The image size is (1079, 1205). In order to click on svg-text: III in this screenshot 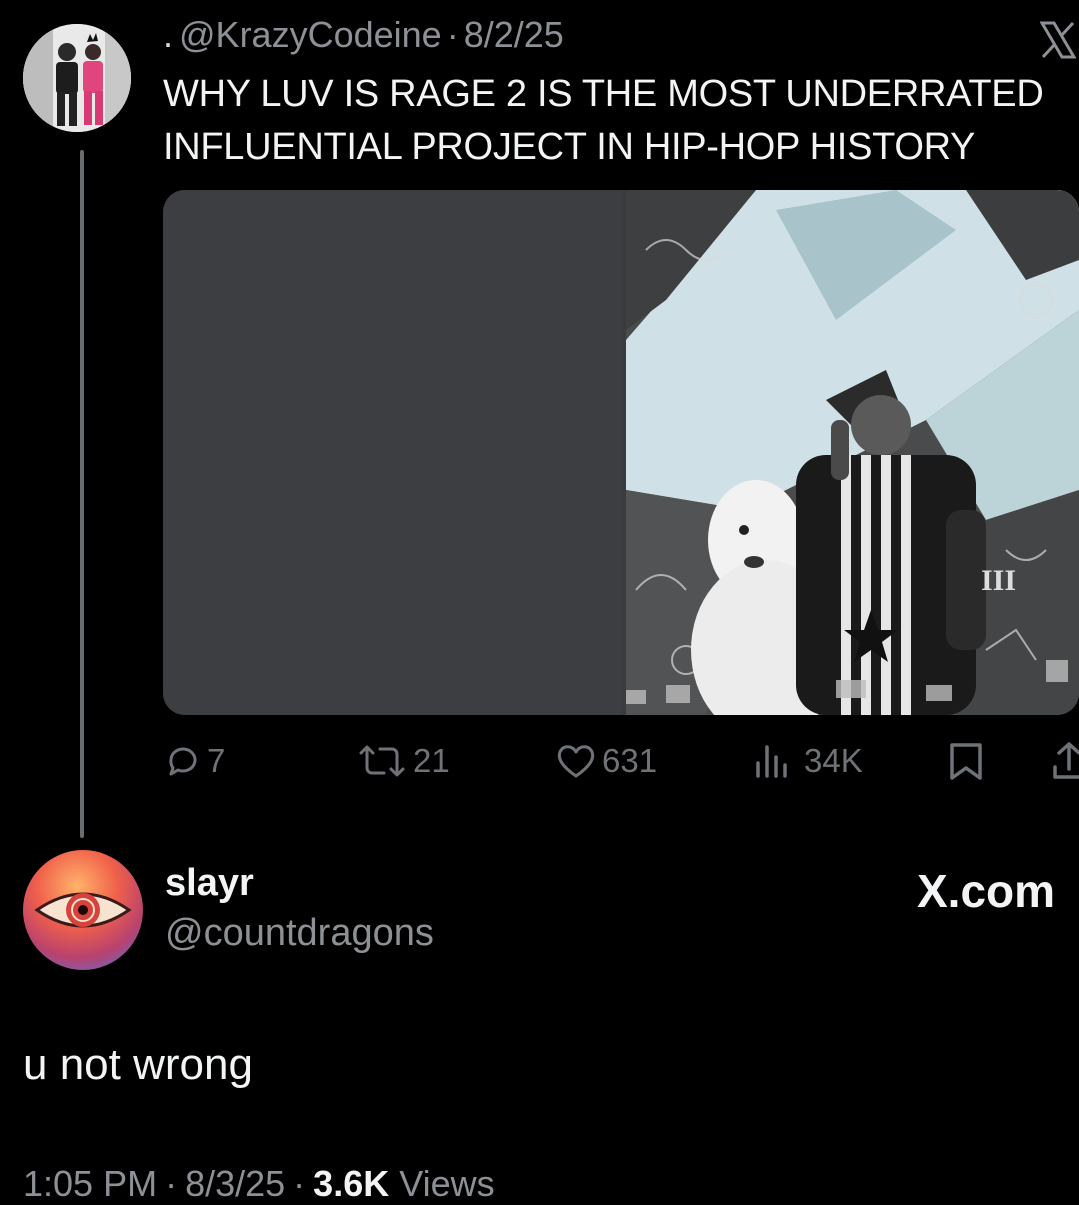, I will do `click(998, 580)`.